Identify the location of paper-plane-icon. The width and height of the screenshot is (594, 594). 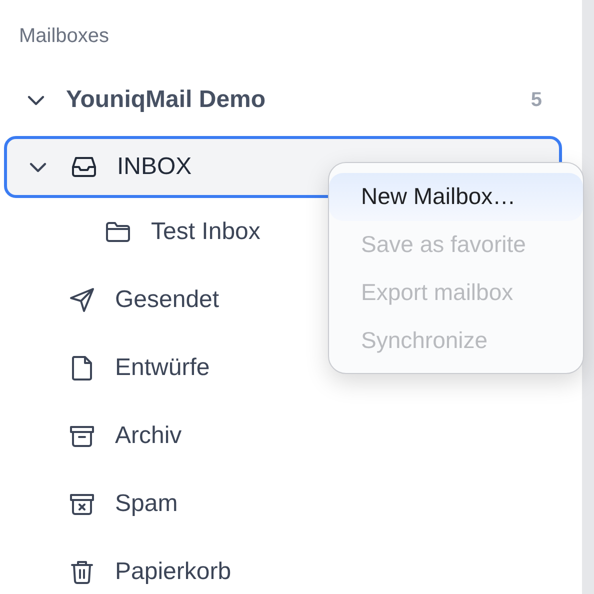
(82, 300).